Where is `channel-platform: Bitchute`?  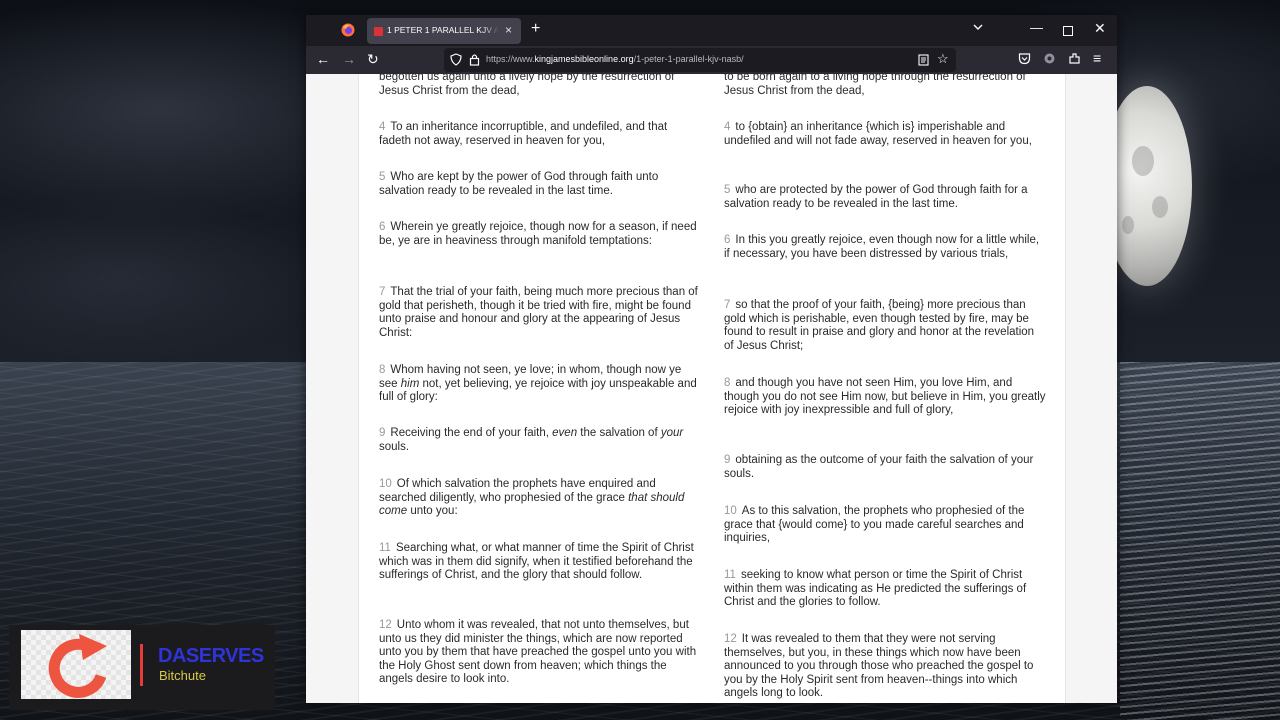
channel-platform: Bitchute is located at coordinates (182, 675).